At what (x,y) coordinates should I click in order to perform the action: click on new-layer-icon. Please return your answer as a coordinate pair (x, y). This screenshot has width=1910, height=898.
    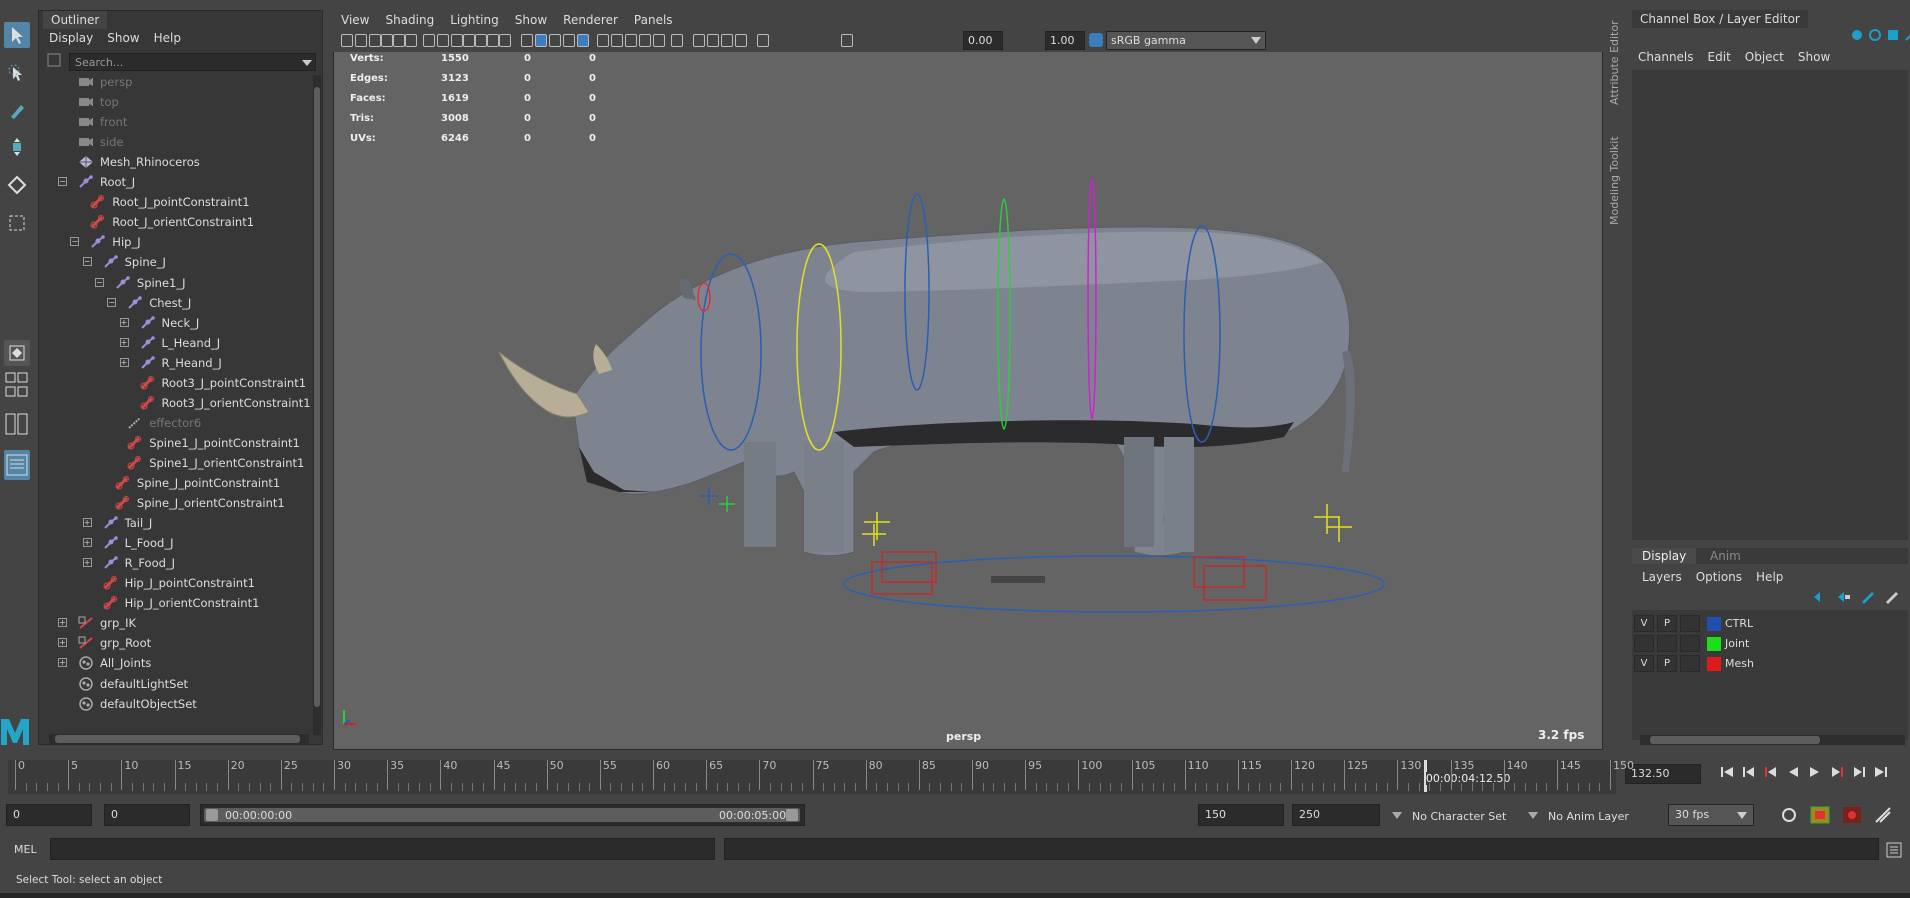
    Looking at the image, I should click on (1868, 597).